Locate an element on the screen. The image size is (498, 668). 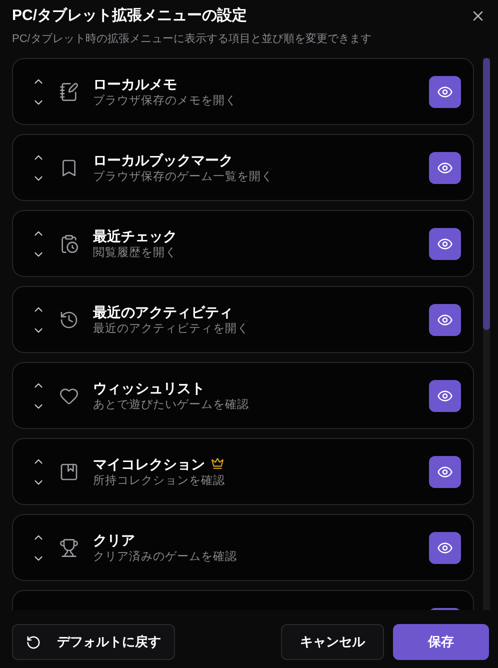
cancel-button: キャンセル is located at coordinates (332, 642).